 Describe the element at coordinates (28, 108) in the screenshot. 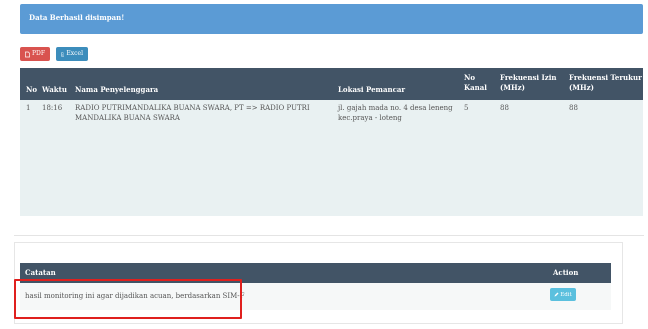

I see `cell-no: 1` at that location.